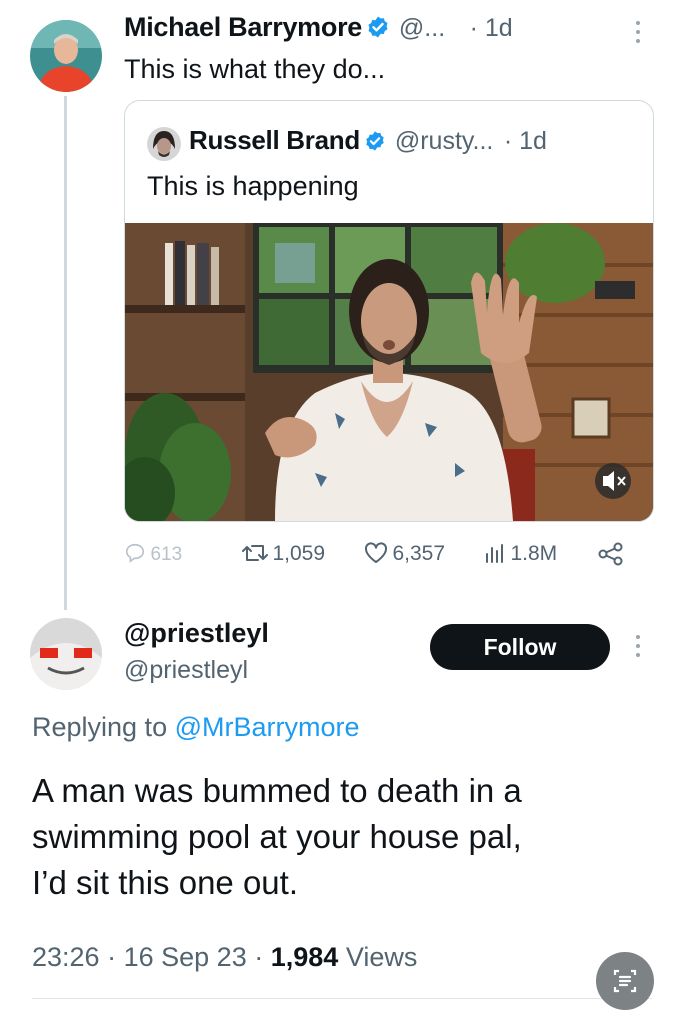 The width and height of the screenshot is (684, 1024). I want to click on avatar-michael-barrymore, so click(66, 56).